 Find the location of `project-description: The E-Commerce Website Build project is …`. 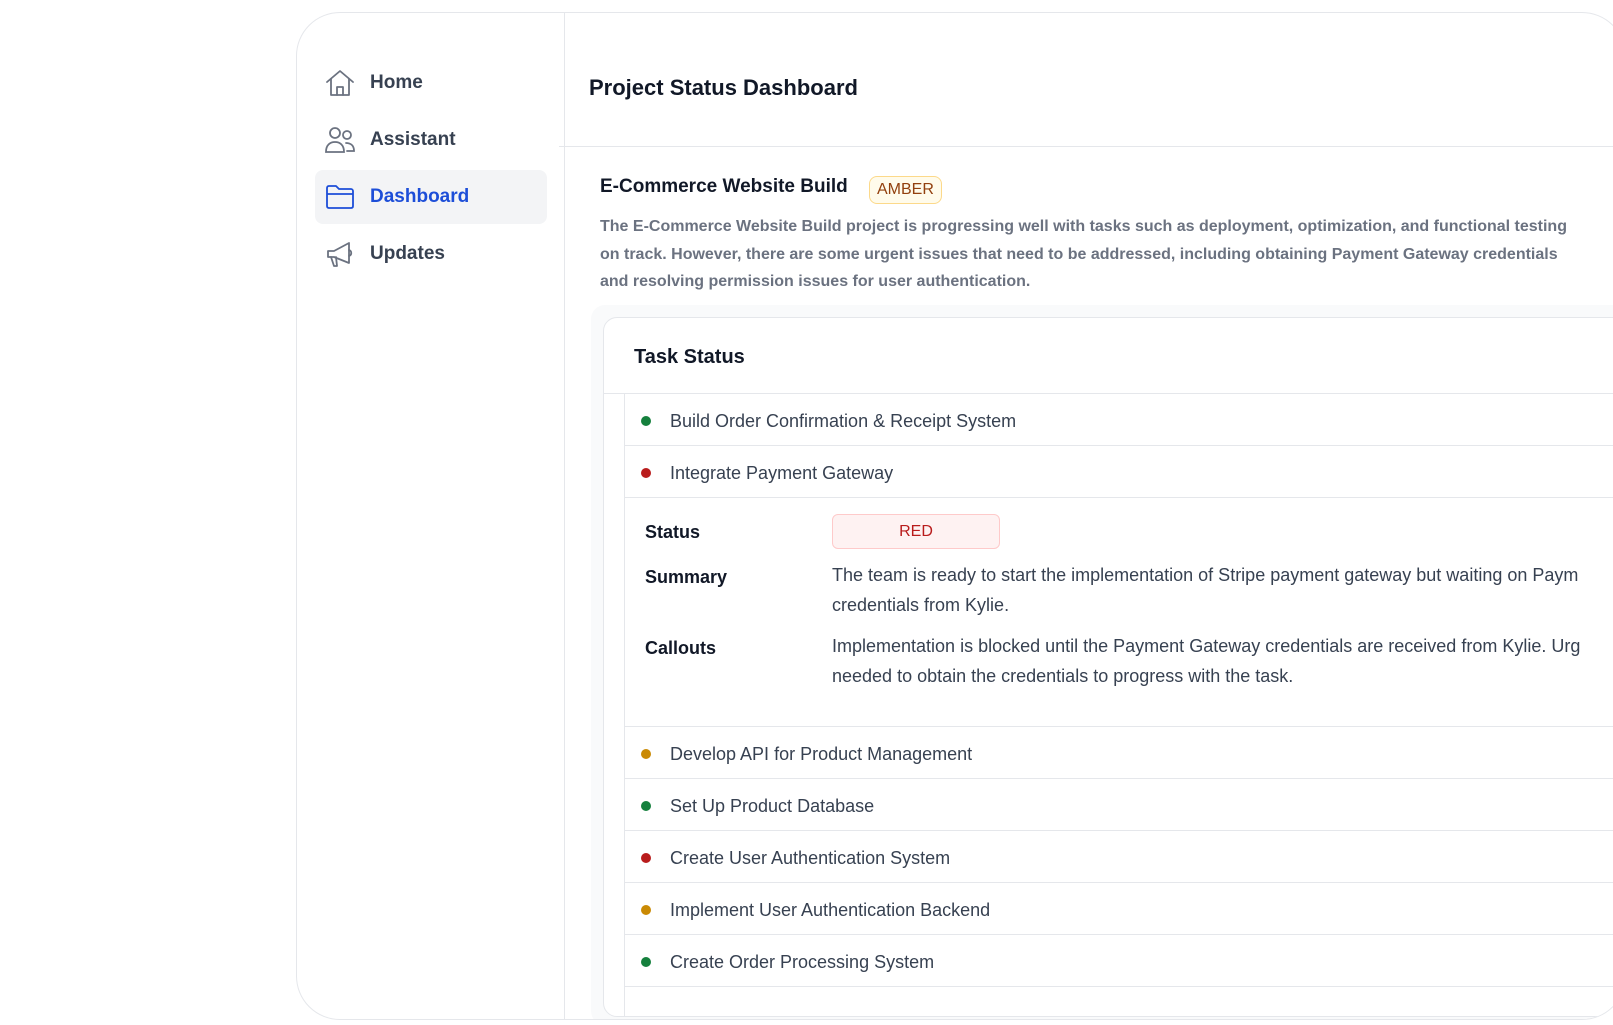

project-description: The E-Commerce Website Build project is … is located at coordinates (1083, 254).